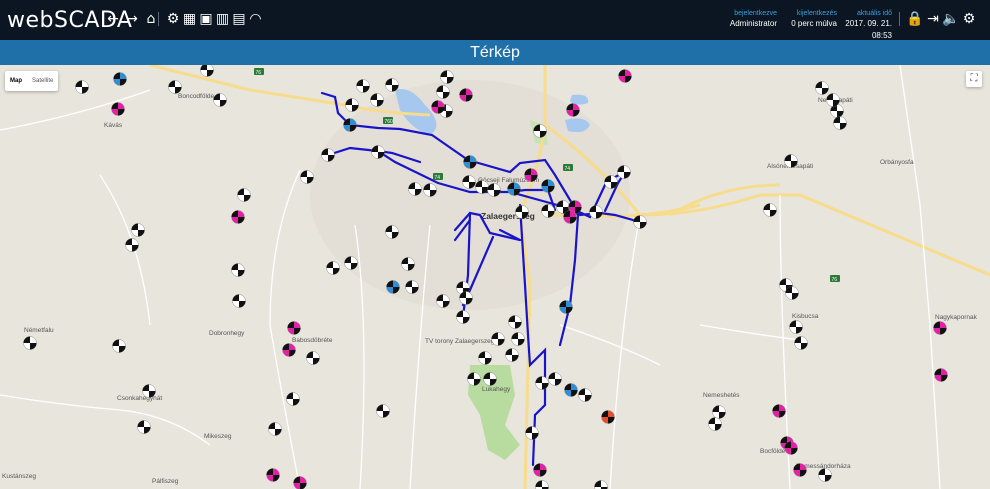 The width and height of the screenshot is (990, 489). Describe the element at coordinates (42, 81) in the screenshot. I see `map-type-satellite-button: Satellite` at that location.